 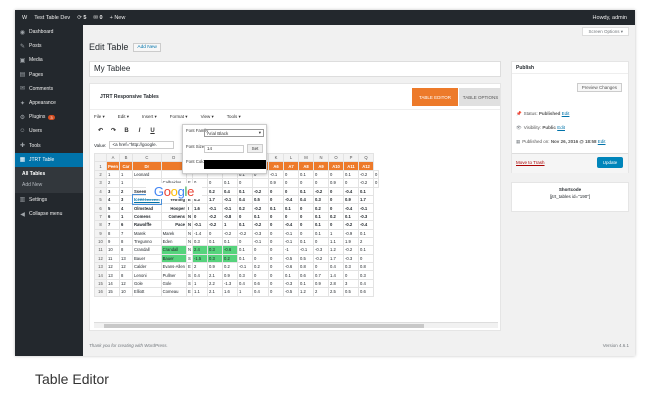 I want to click on grid-cell: Calder, so click(x=147, y=267).